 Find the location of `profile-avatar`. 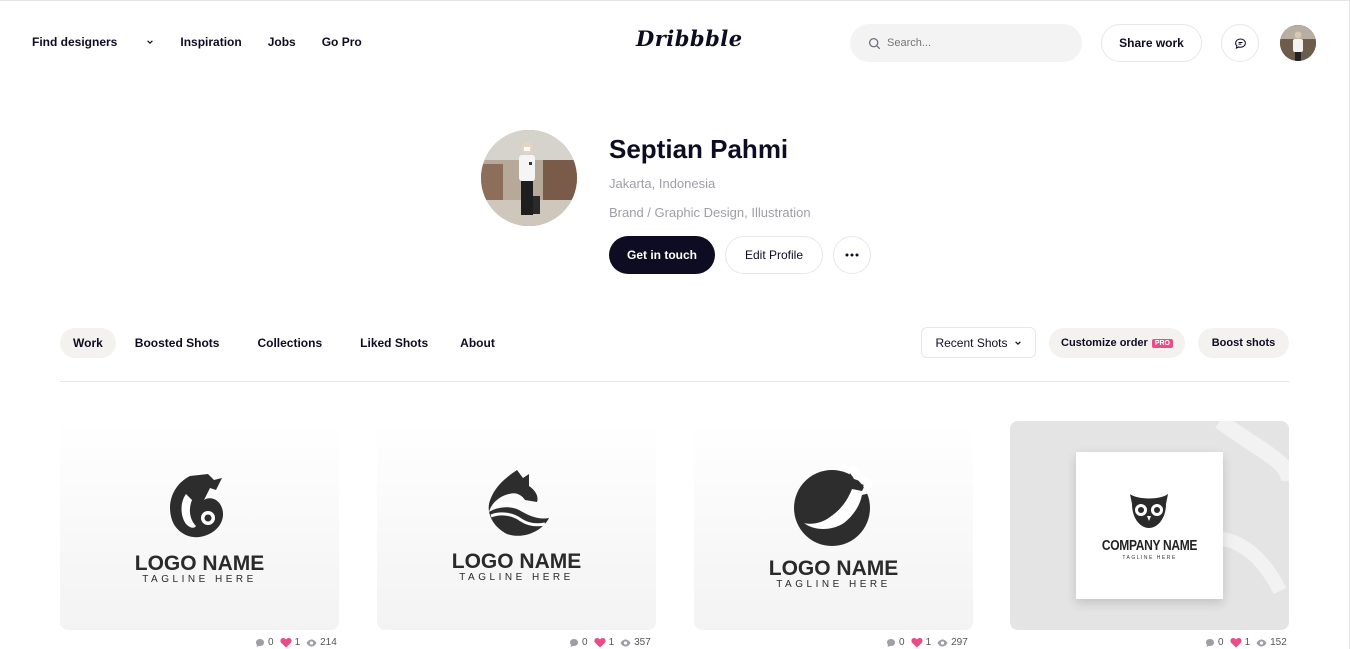

profile-avatar is located at coordinates (529, 178).